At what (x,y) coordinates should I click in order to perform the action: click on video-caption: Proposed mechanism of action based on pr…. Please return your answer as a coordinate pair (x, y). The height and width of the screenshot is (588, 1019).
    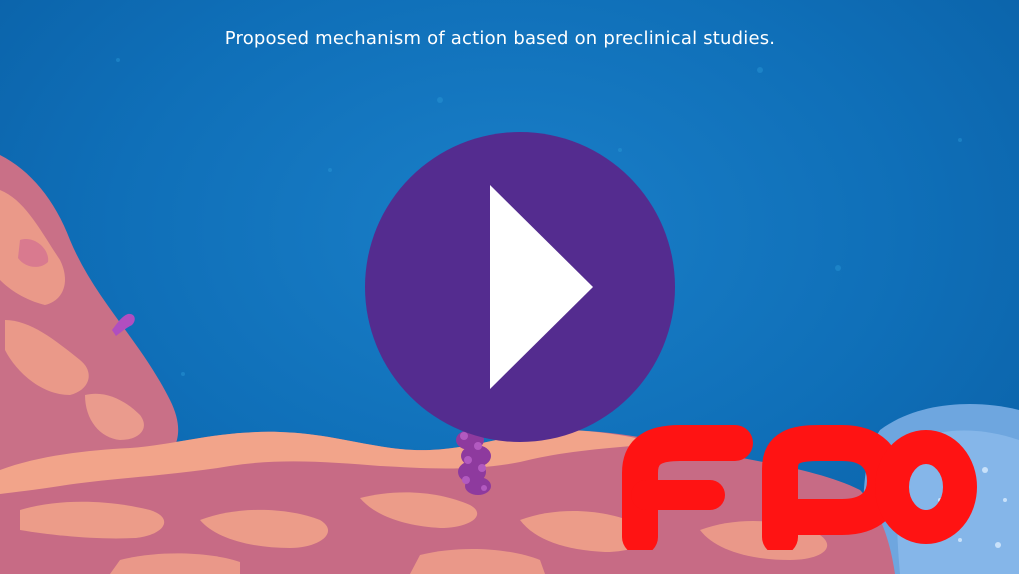
    Looking at the image, I should click on (500, 38).